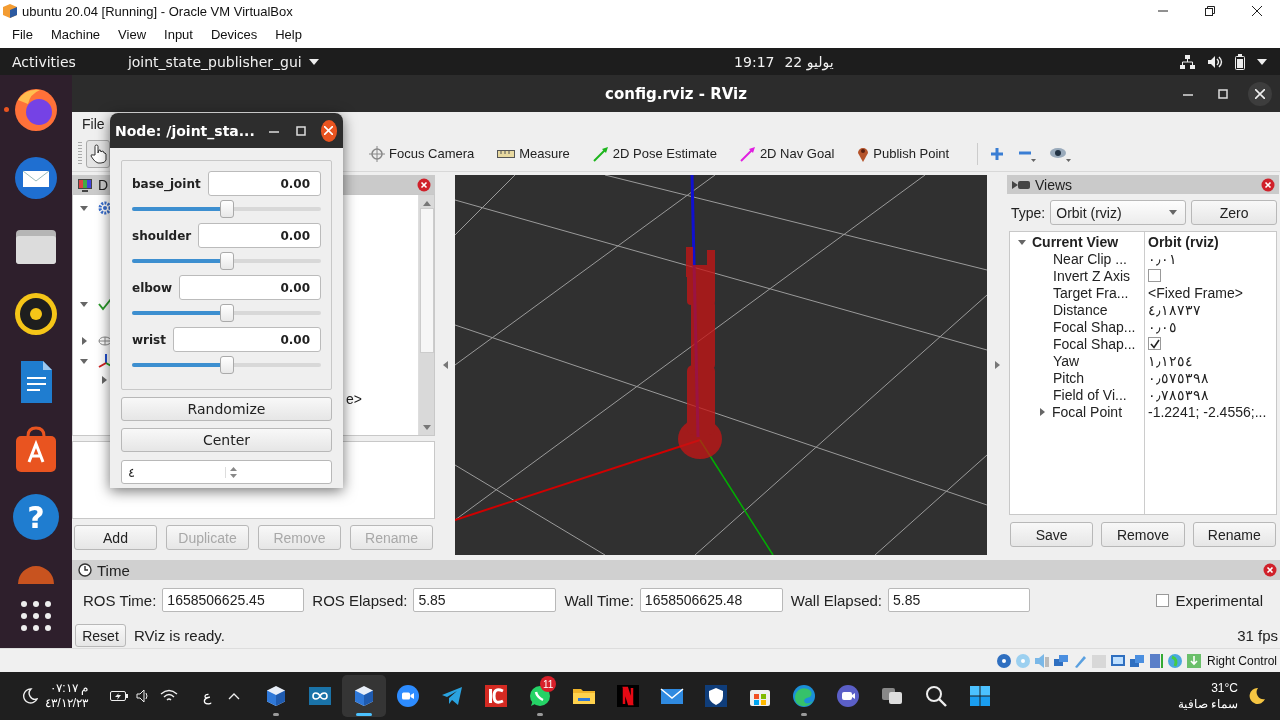 This screenshot has height=720, width=1280. Describe the element at coordinates (36, 517) in the screenshot. I see `help-icon: ?` at that location.